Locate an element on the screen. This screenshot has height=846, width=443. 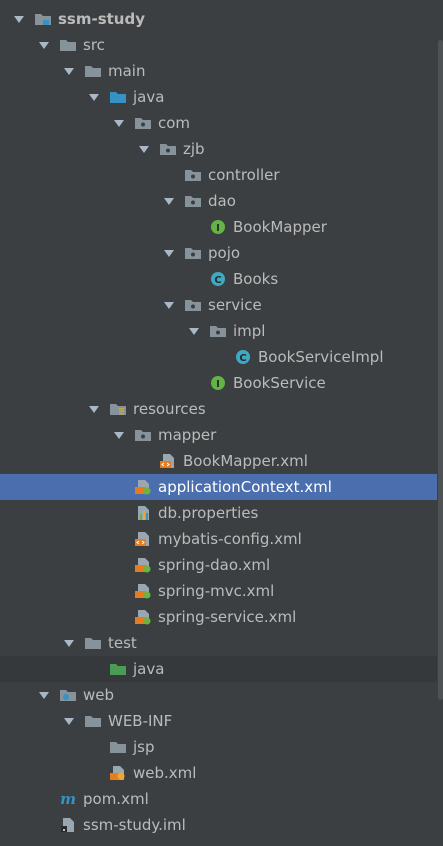
tree-item-label: impl is located at coordinates (249, 331).